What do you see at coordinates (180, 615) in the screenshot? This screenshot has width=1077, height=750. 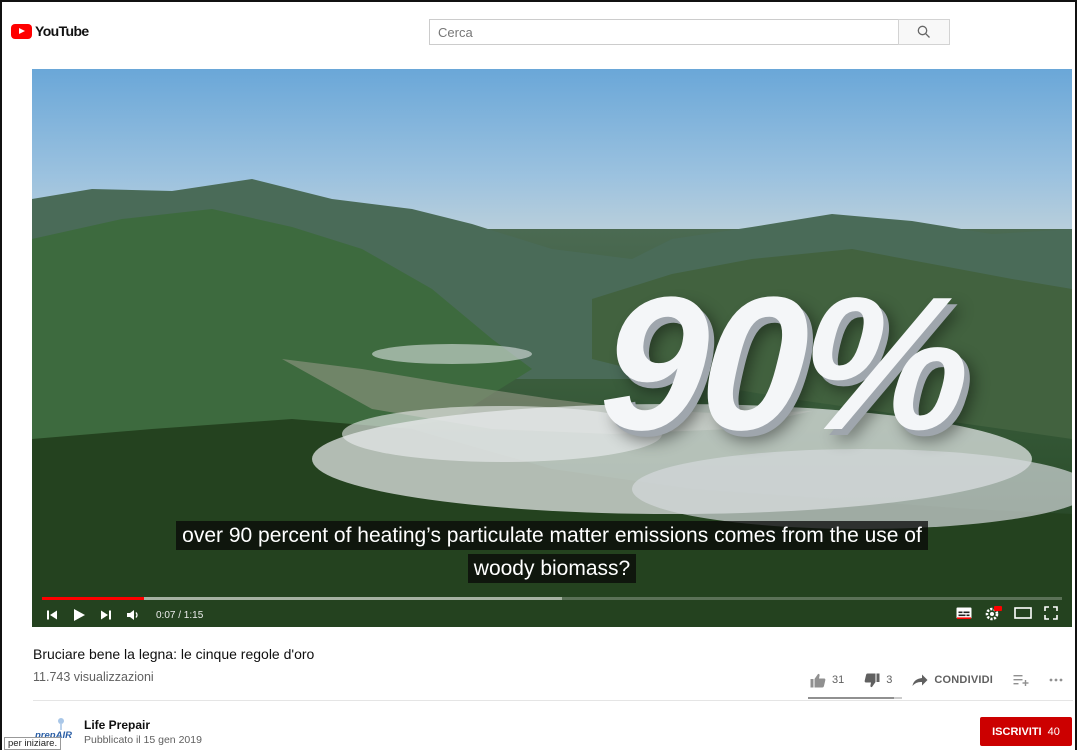 I see `time-display: 0:07 / 1:15` at bounding box center [180, 615].